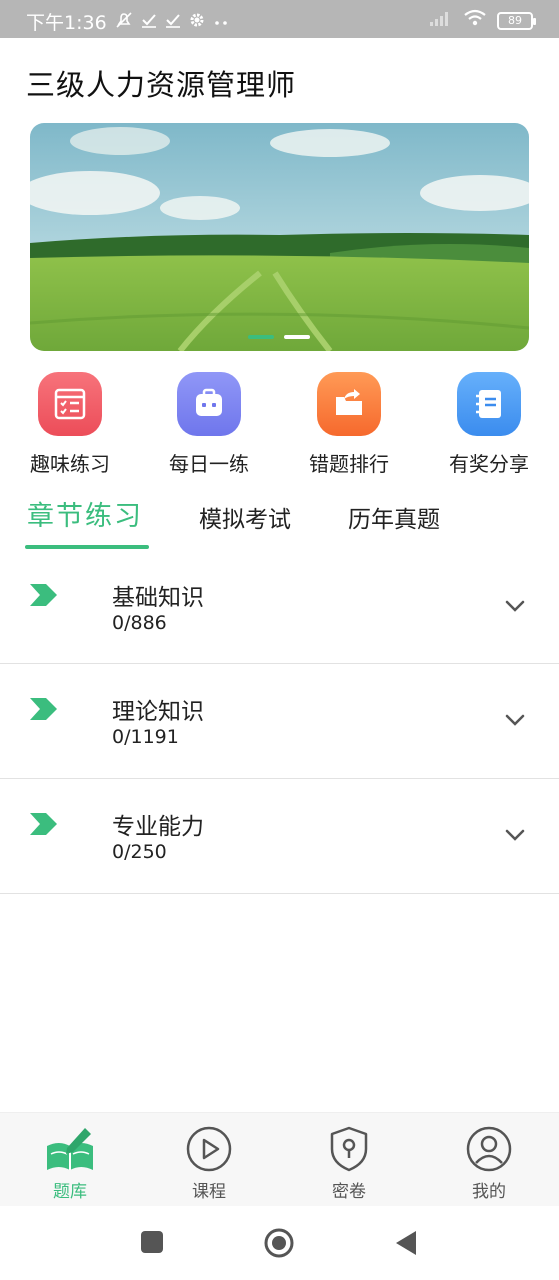 This screenshot has width=559, height=1280. Describe the element at coordinates (489, 404) in the screenshot. I see `notebook-icon` at that location.